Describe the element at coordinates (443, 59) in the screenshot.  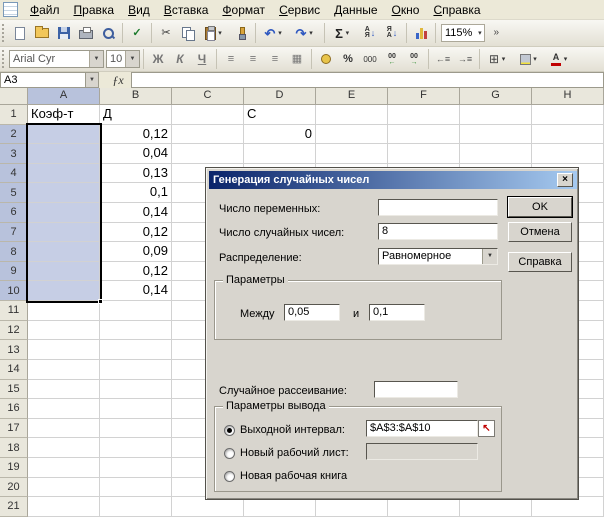
I see `decrease-indent-button: ←≡` at that location.